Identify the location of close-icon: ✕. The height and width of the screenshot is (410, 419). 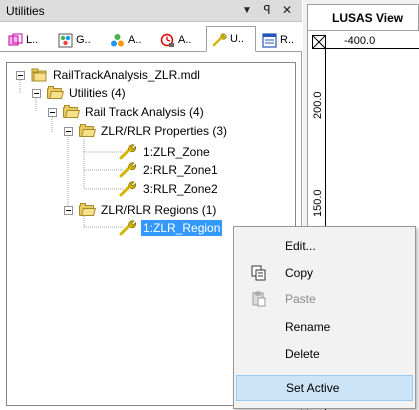
(287, 10).